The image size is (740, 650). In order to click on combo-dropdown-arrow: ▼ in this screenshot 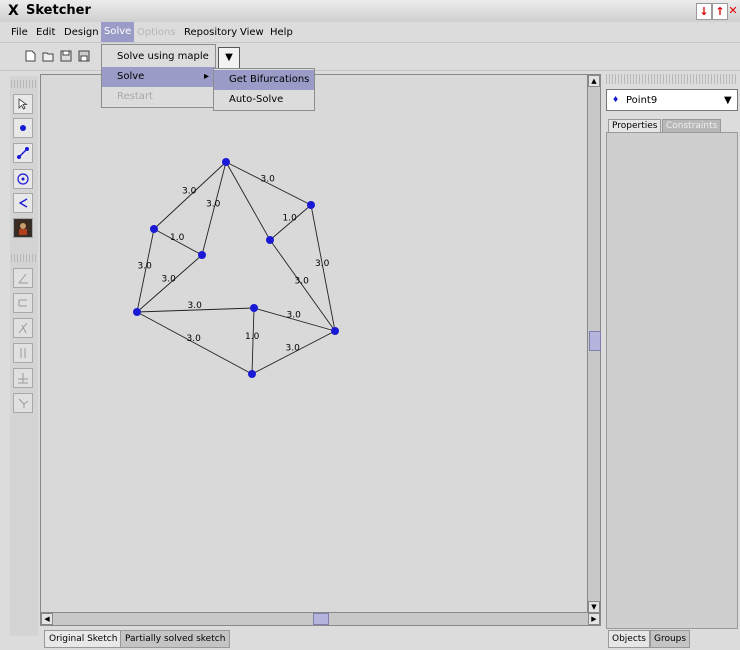, I will do `click(229, 58)`.